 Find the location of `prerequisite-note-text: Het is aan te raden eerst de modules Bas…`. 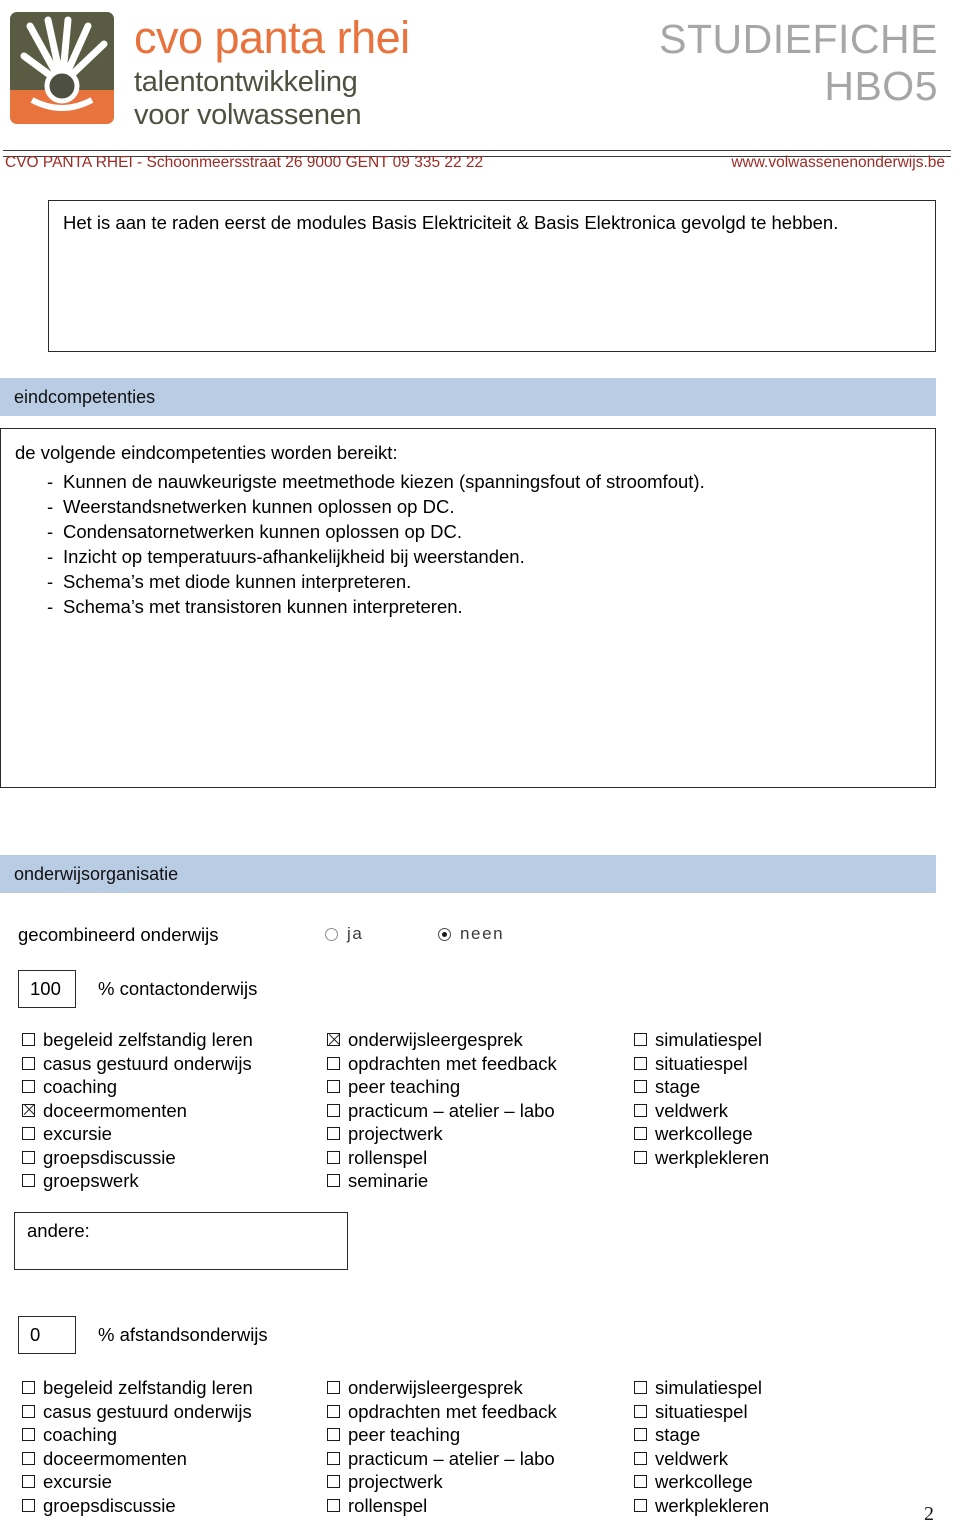

prerequisite-note-text: Het is aan te raden eerst de modules Bas… is located at coordinates (451, 222).